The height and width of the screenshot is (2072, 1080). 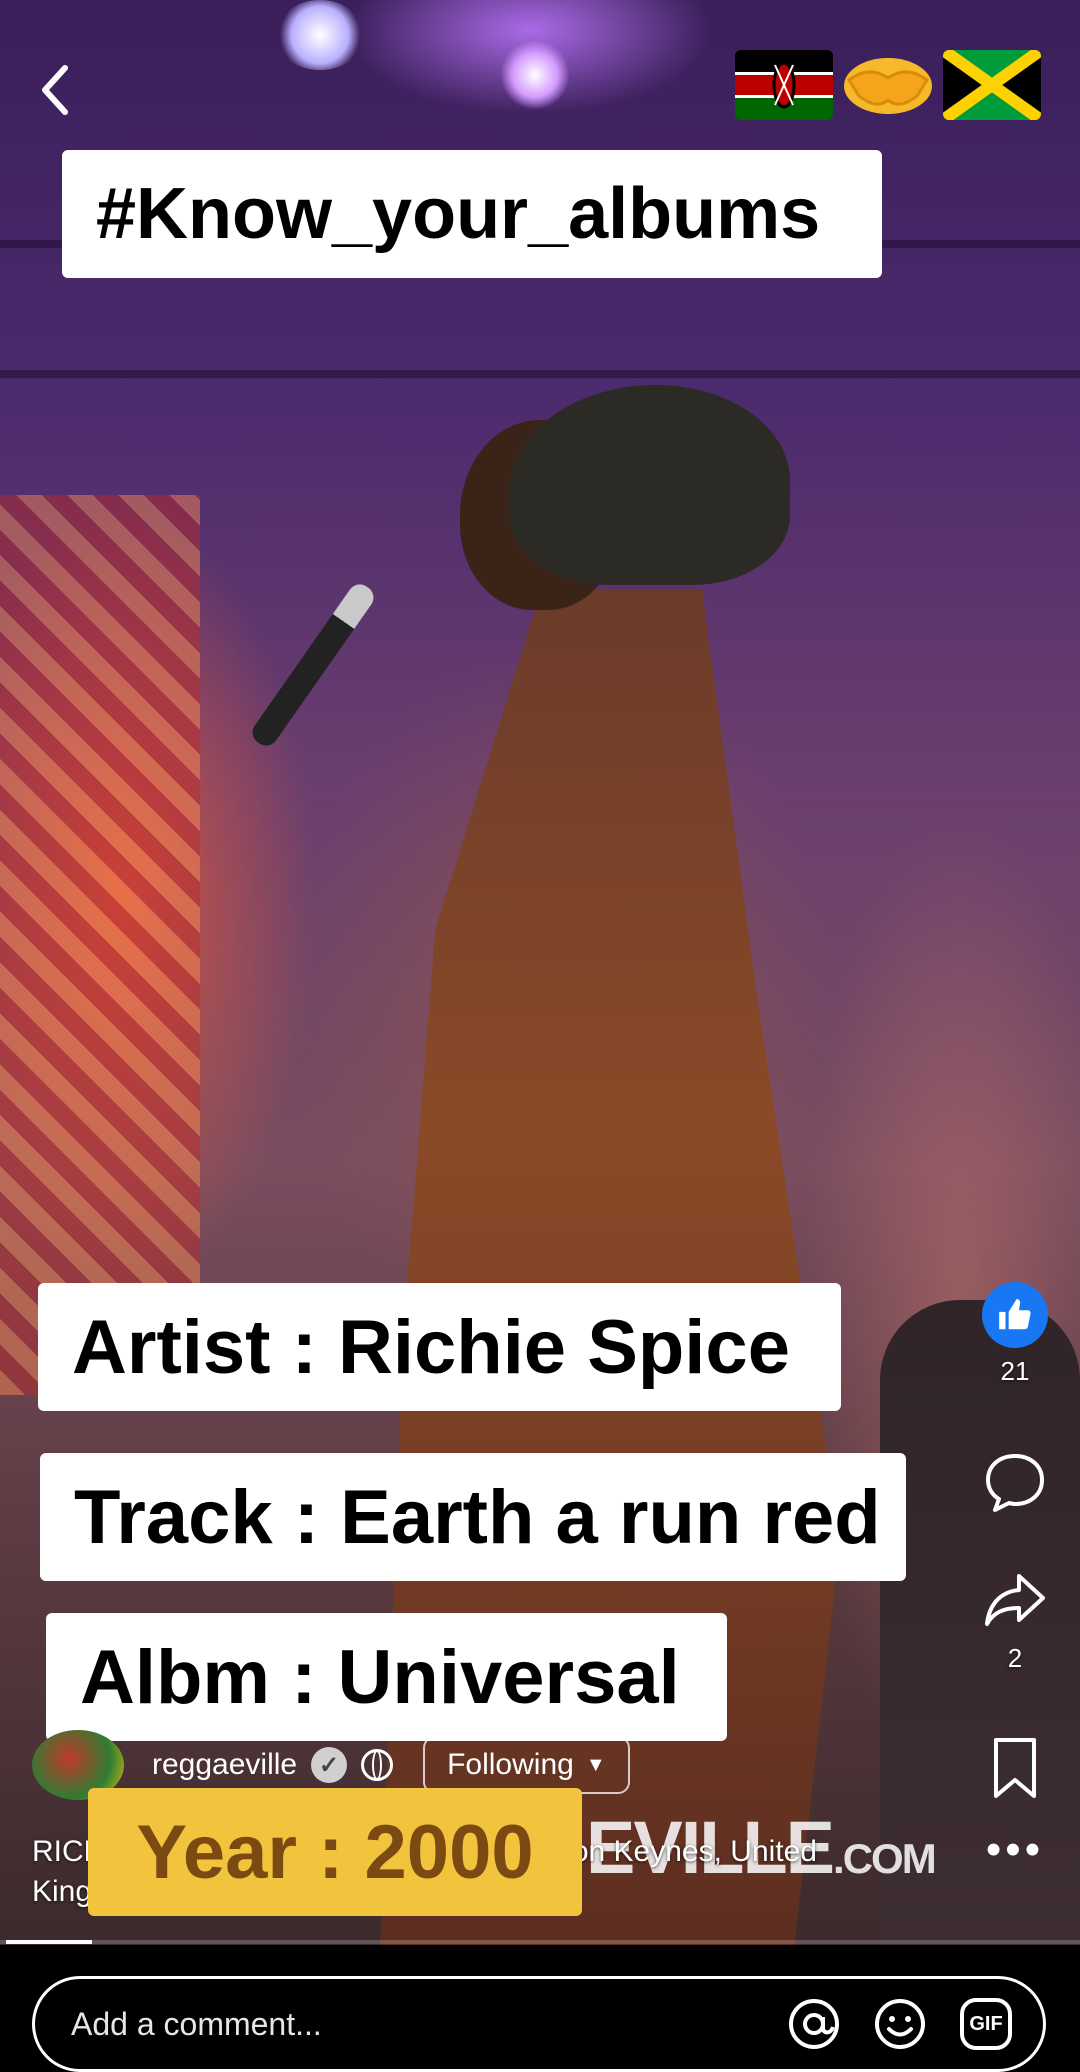 I want to click on globe-icon, so click(x=377, y=1765).